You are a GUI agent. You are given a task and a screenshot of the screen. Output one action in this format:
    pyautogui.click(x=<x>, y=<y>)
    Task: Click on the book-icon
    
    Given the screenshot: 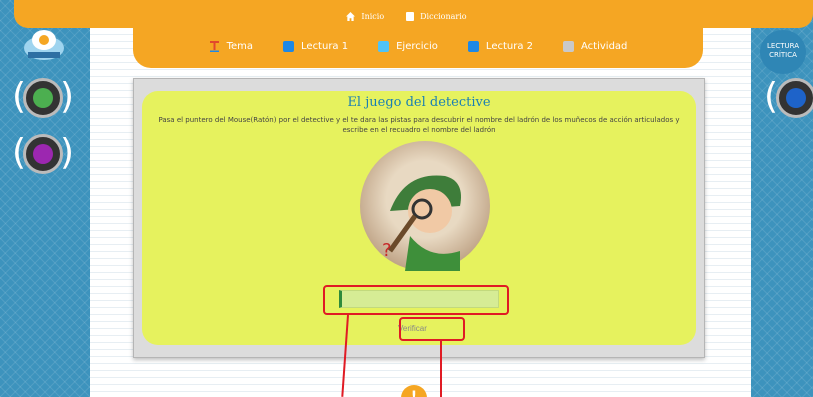 What is the action you would take?
    pyautogui.click(x=410, y=16)
    